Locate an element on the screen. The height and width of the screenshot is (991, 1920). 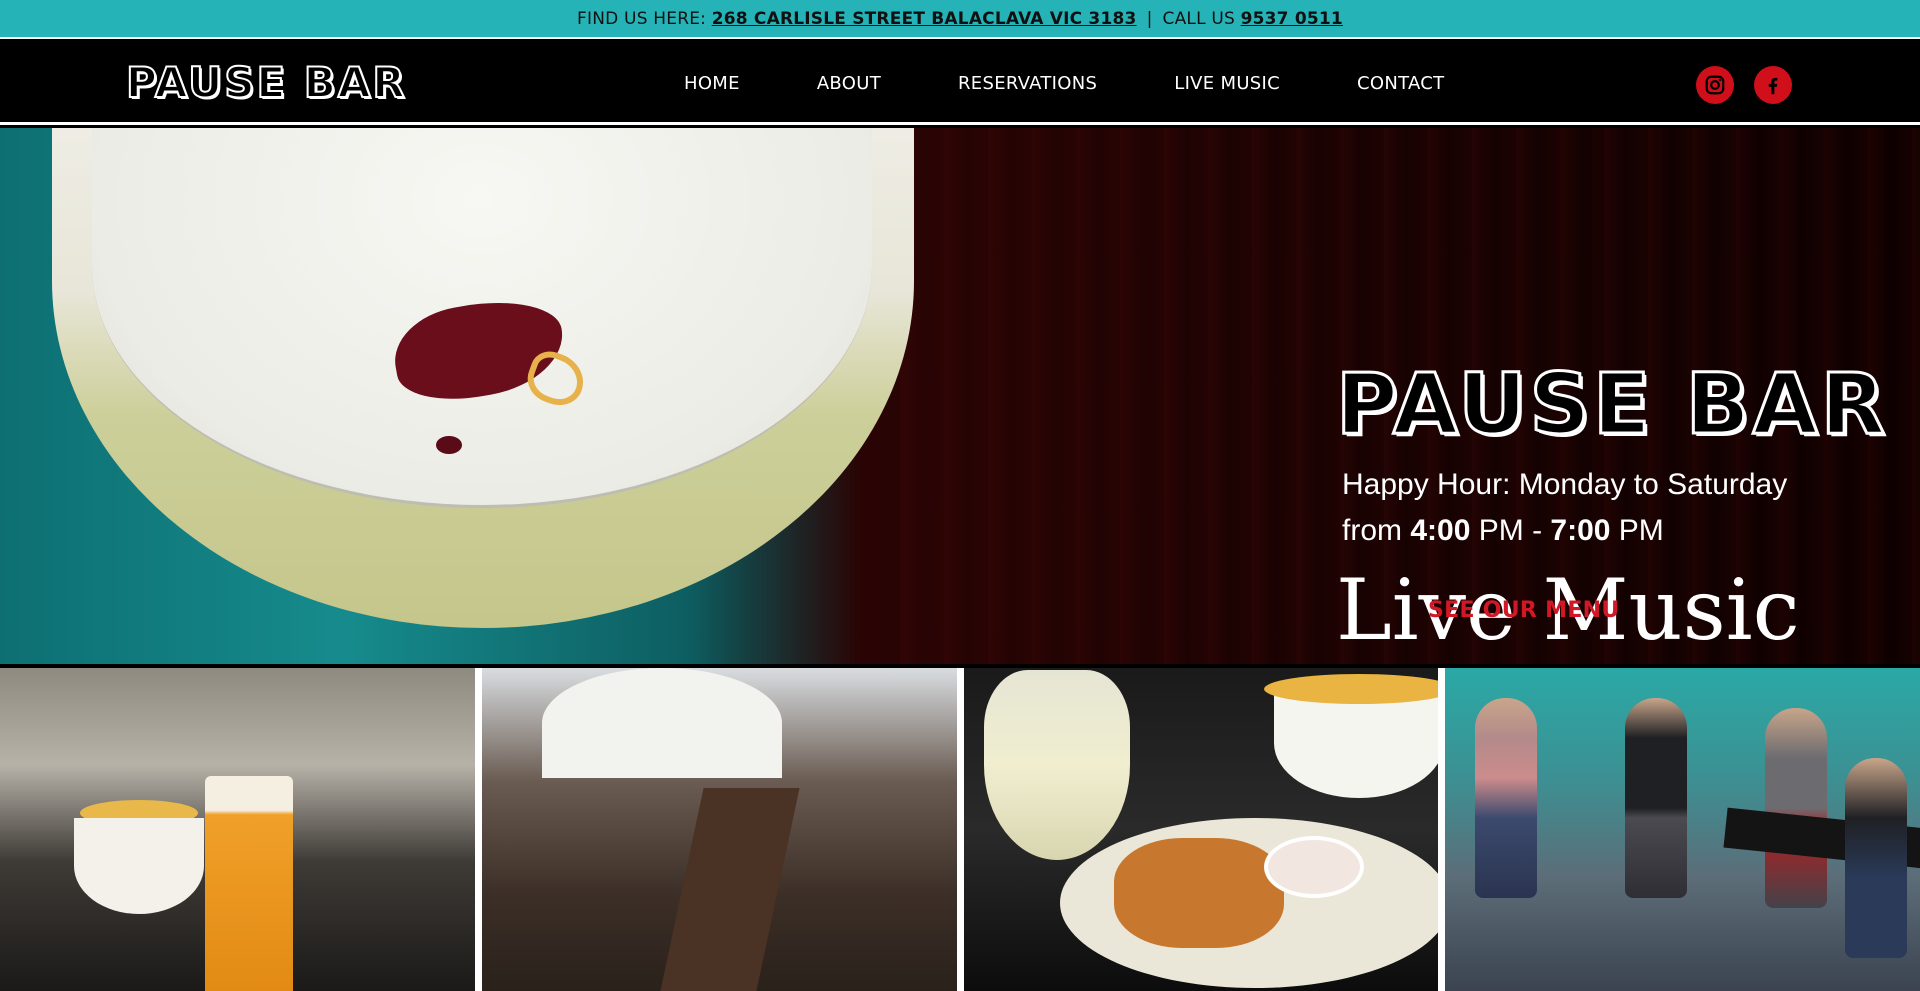
arched-doorway is located at coordinates (661, 723).